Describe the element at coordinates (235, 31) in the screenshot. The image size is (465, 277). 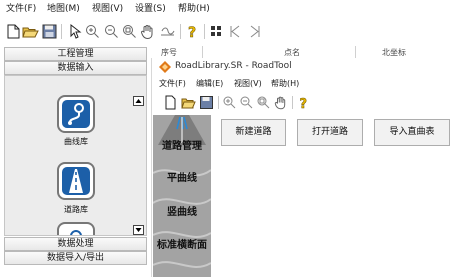
I see `back-icon` at that location.